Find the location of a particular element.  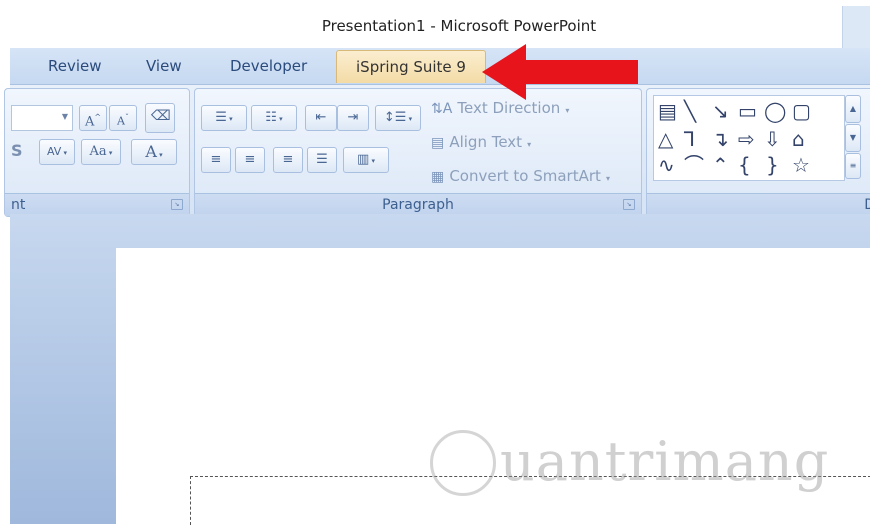

grow-font-label: A is located at coordinates (89, 122).